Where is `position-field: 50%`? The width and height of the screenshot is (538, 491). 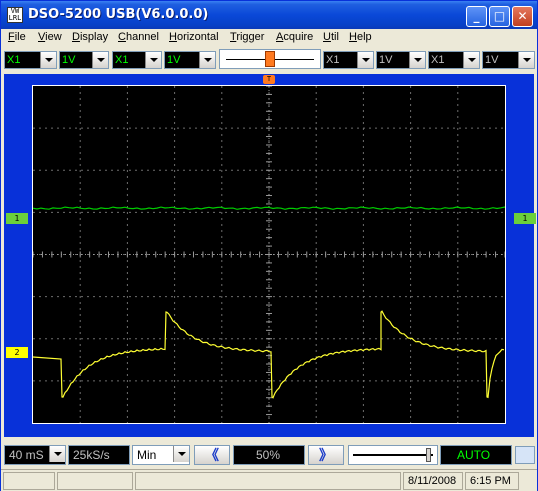 position-field: 50% is located at coordinates (269, 455).